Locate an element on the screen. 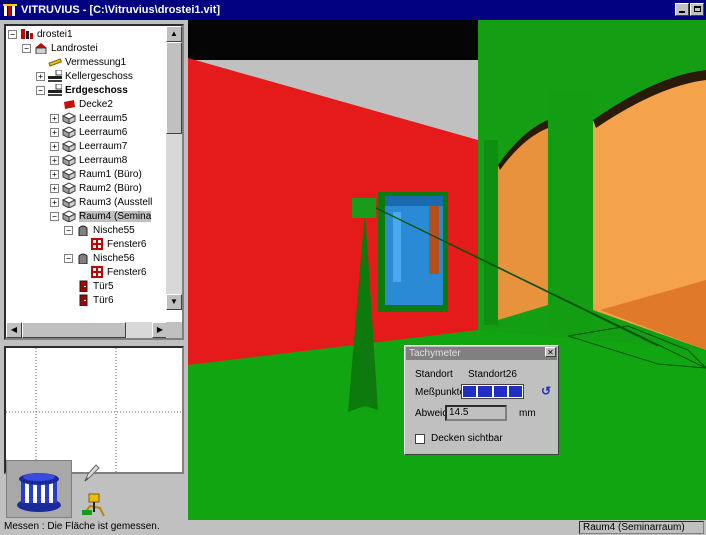 The width and height of the screenshot is (706, 535). tree-item: Tür5 is located at coordinates (89, 286).